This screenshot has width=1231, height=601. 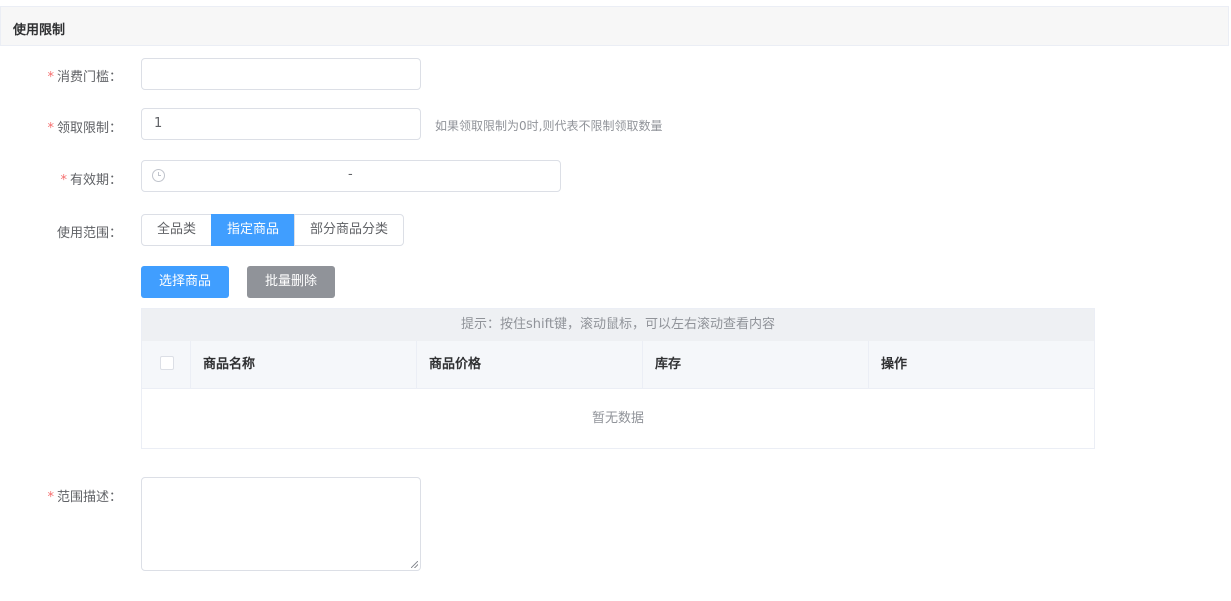 I want to click on limit-hint: 如果领取限制为0时,则代表不限制领取数量, so click(x=549, y=126).